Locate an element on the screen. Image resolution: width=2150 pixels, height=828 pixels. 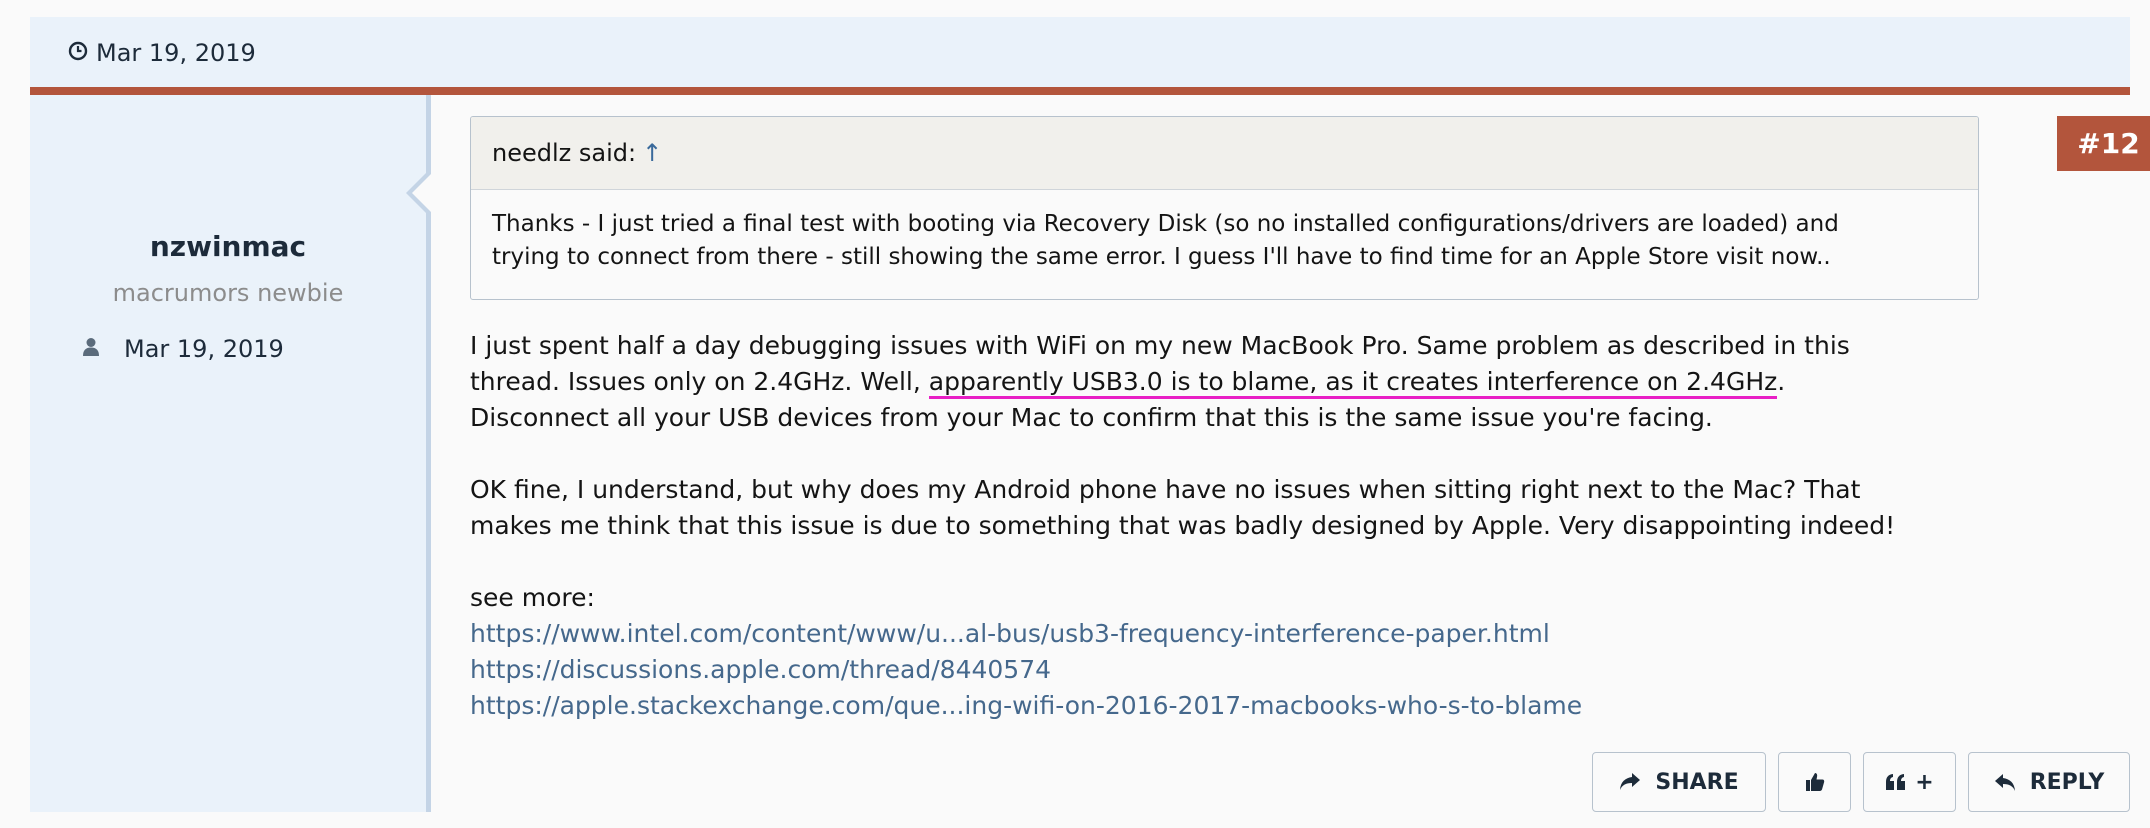
username: nzwinmac is located at coordinates (228, 246).